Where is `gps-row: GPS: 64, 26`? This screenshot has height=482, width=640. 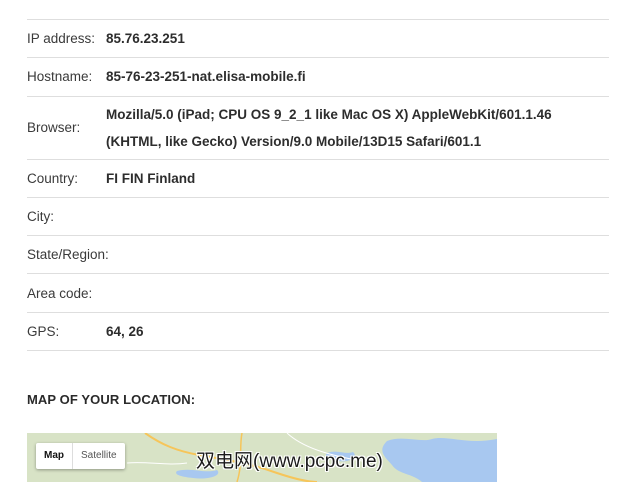 gps-row: GPS: 64, 26 is located at coordinates (318, 332).